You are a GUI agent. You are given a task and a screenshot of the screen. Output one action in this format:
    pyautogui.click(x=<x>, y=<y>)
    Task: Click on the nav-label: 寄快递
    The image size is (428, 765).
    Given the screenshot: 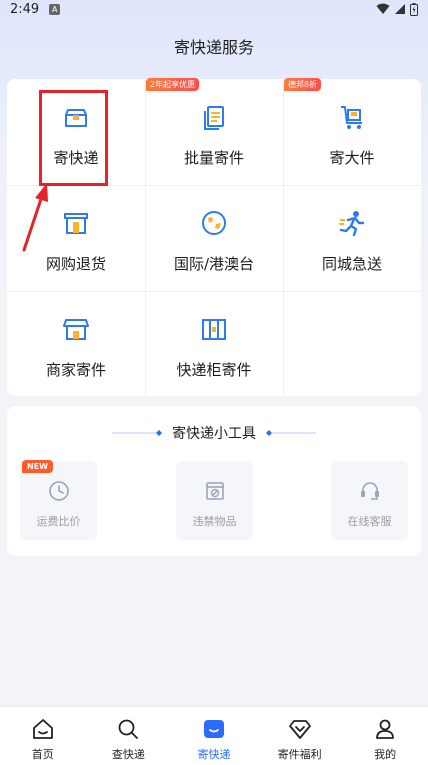 What is the action you would take?
    pyautogui.click(x=214, y=754)
    